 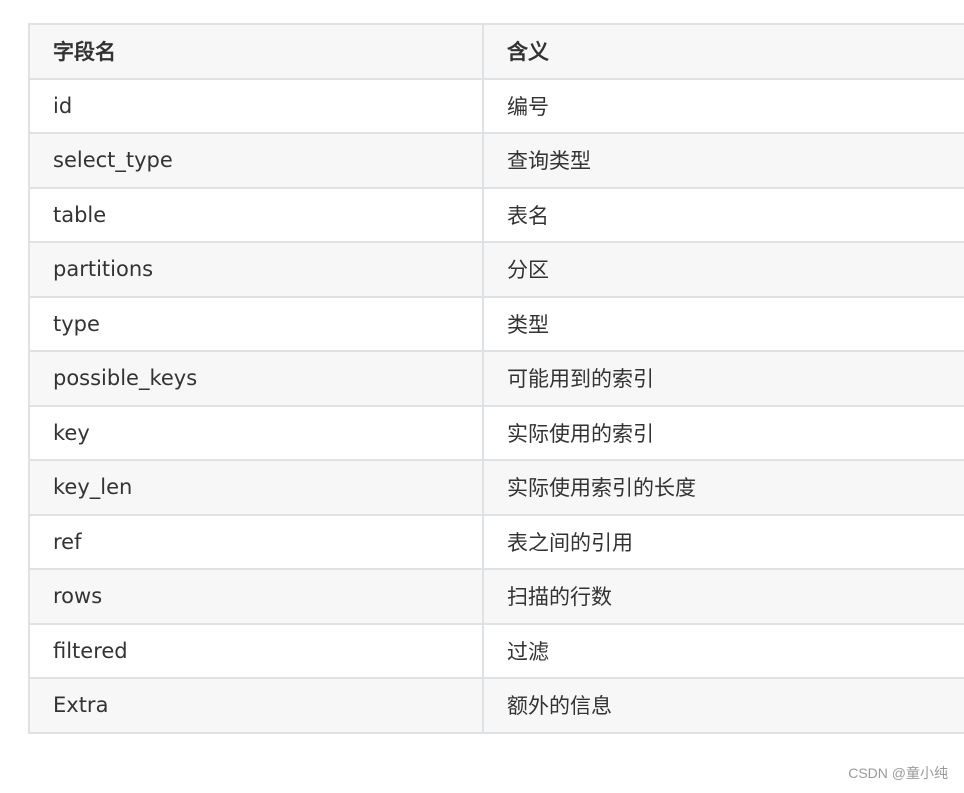 I want to click on meaning-cell: 实际使用索引的长度, so click(x=723, y=487).